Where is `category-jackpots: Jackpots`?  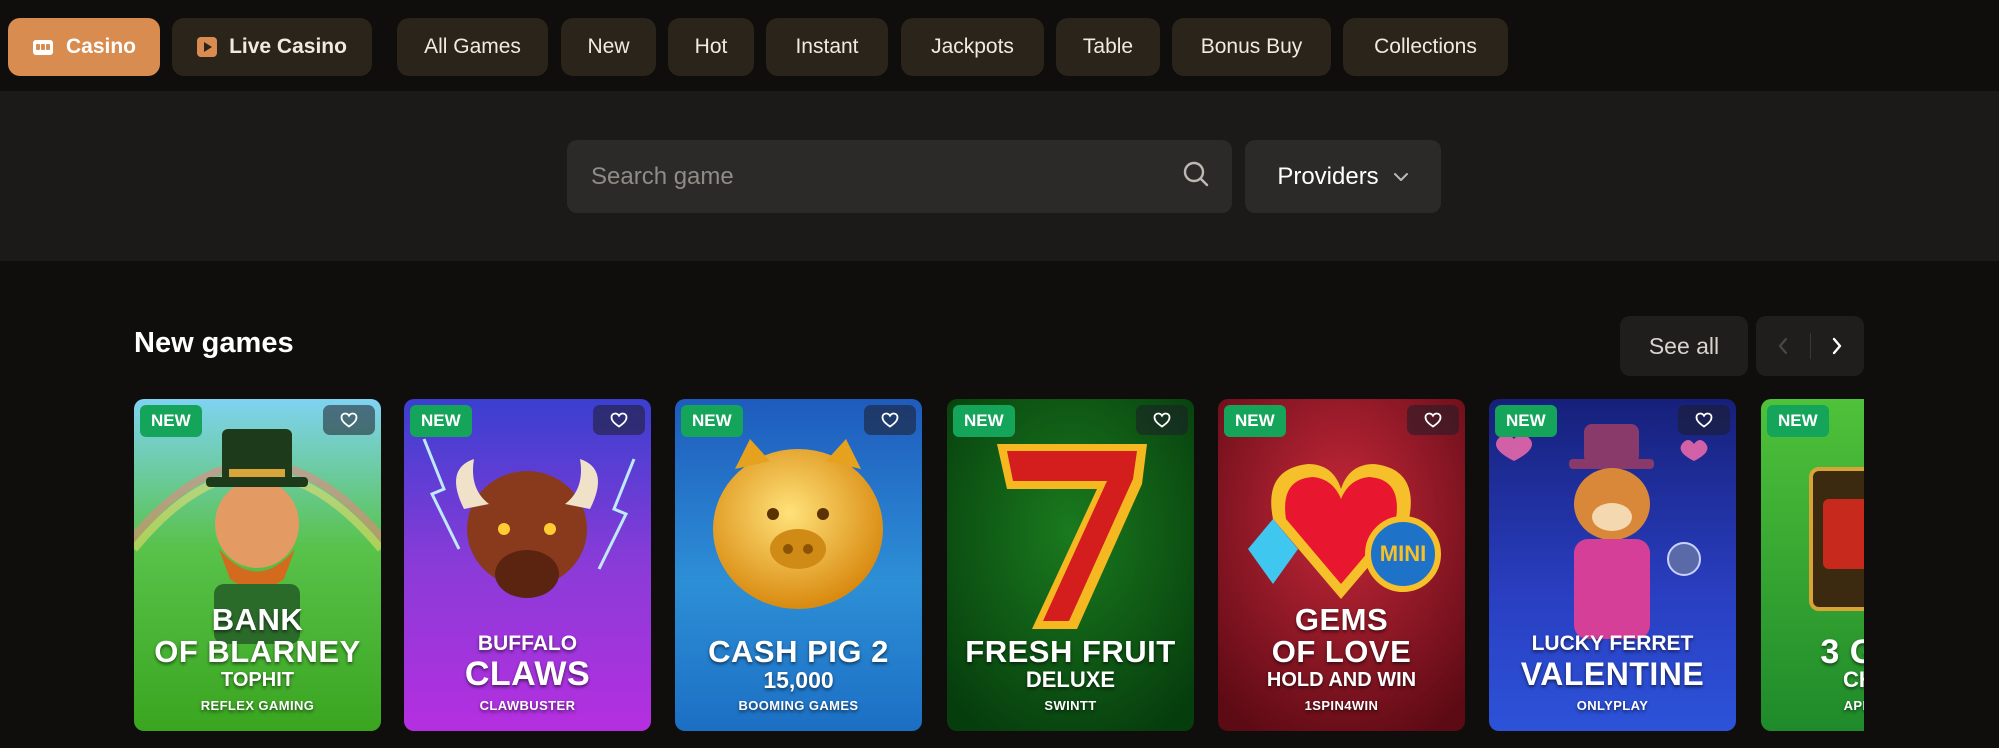 category-jackpots: Jackpots is located at coordinates (972, 47).